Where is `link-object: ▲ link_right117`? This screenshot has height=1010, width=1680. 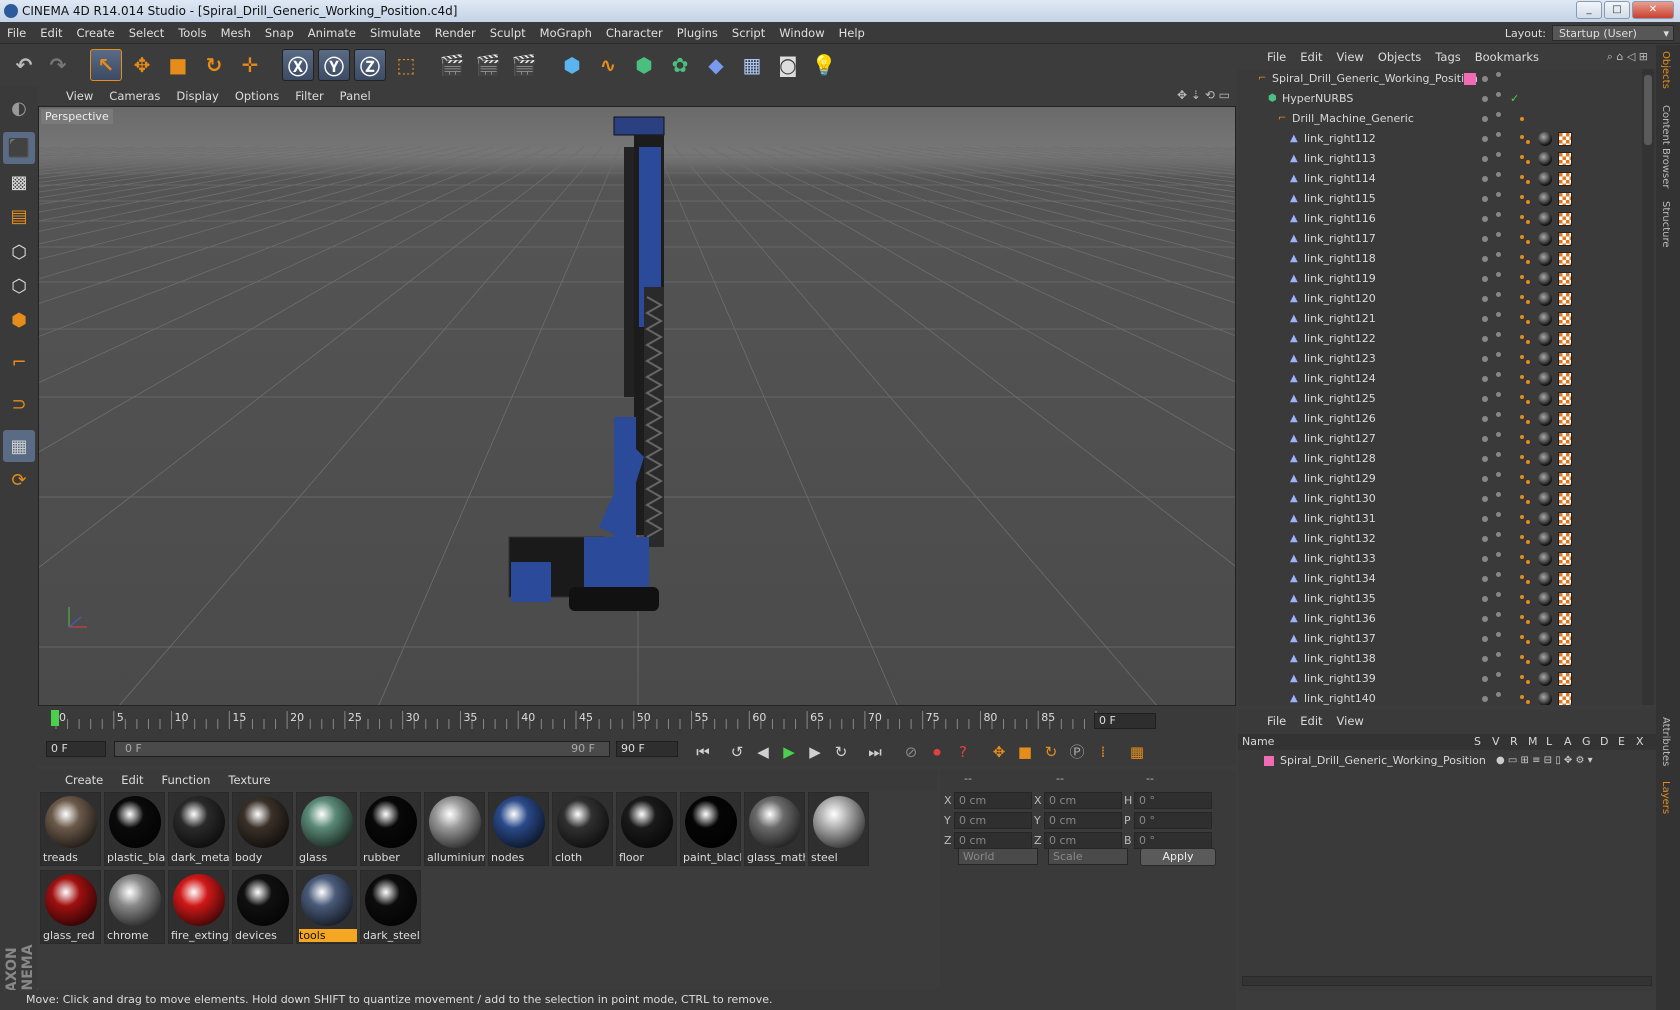 link-object: ▲ link_right117 is located at coordinates (1440, 239).